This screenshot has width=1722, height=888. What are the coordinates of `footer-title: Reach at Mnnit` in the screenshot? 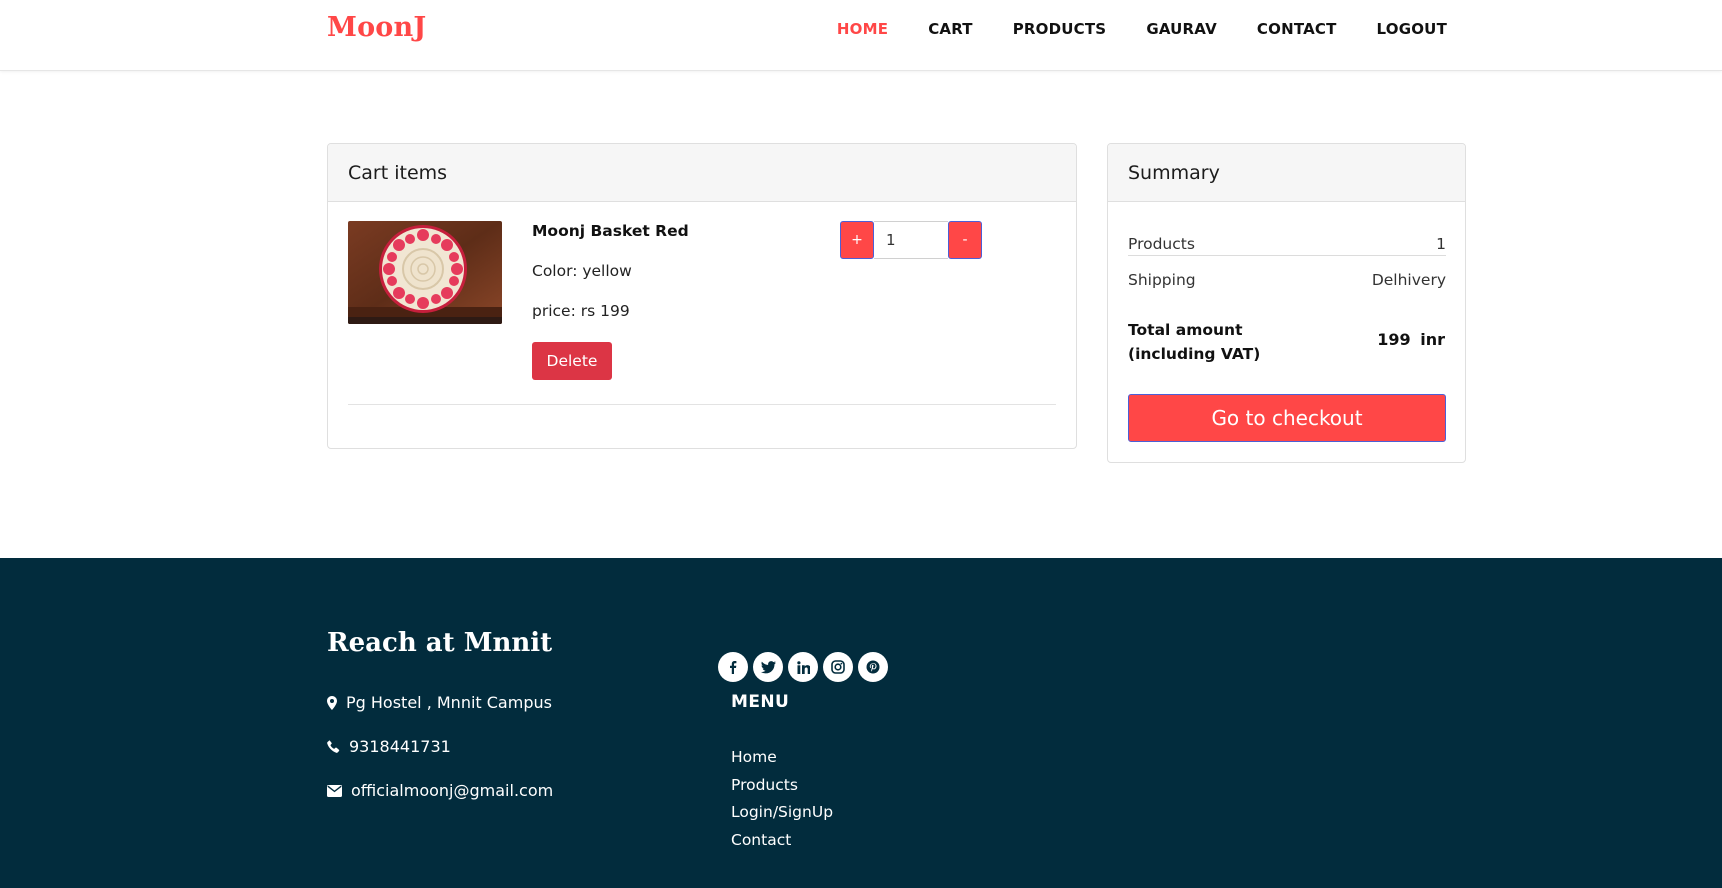 It's located at (440, 643).